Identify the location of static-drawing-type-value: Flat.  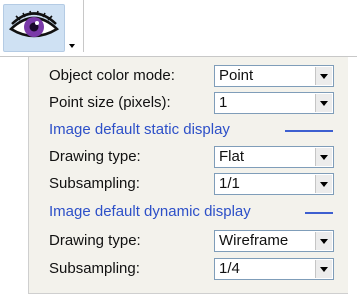
(232, 156).